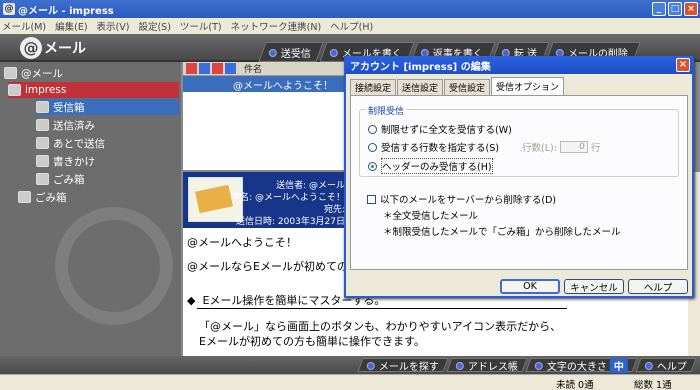 This screenshot has height=390, width=700. I want to click on mail-list-header: 件名, so click(266, 69).